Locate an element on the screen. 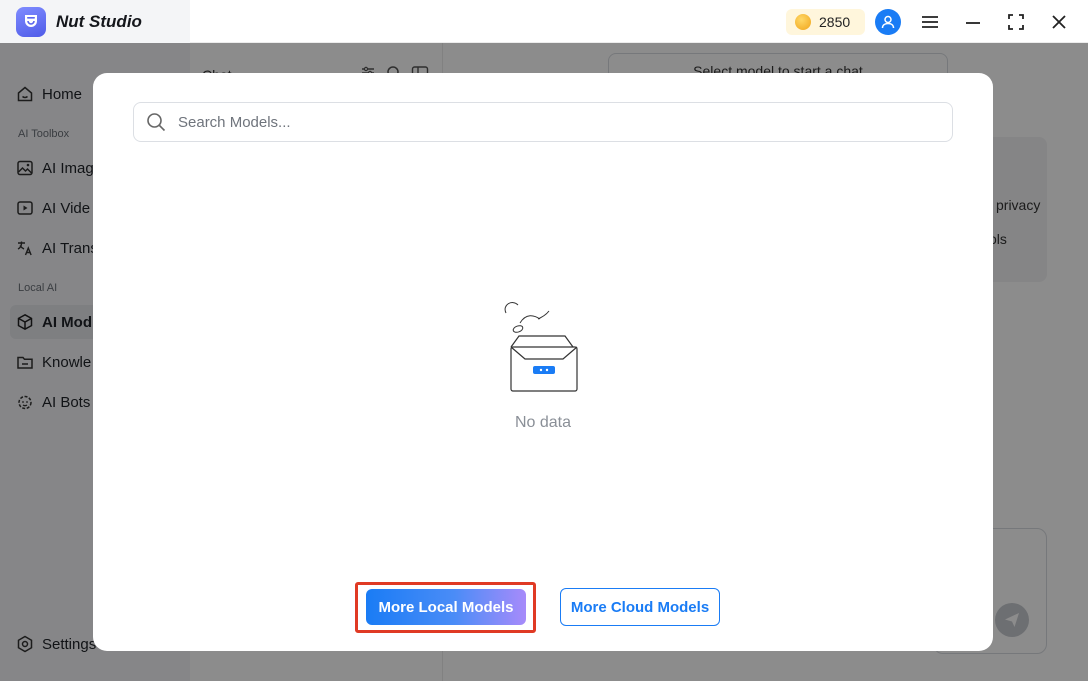  coin-balance: 2850 is located at coordinates (825, 22).